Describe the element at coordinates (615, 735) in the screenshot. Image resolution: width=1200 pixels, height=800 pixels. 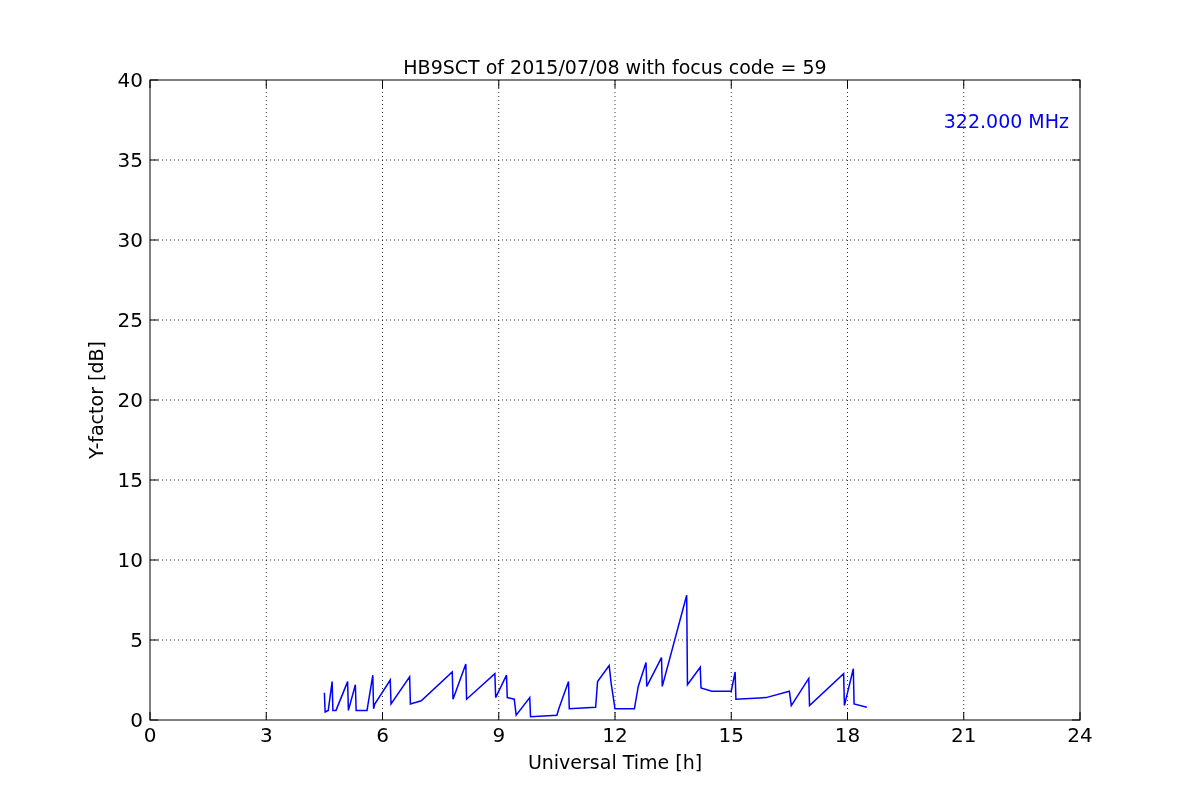
I see `tick-label: 12` at that location.